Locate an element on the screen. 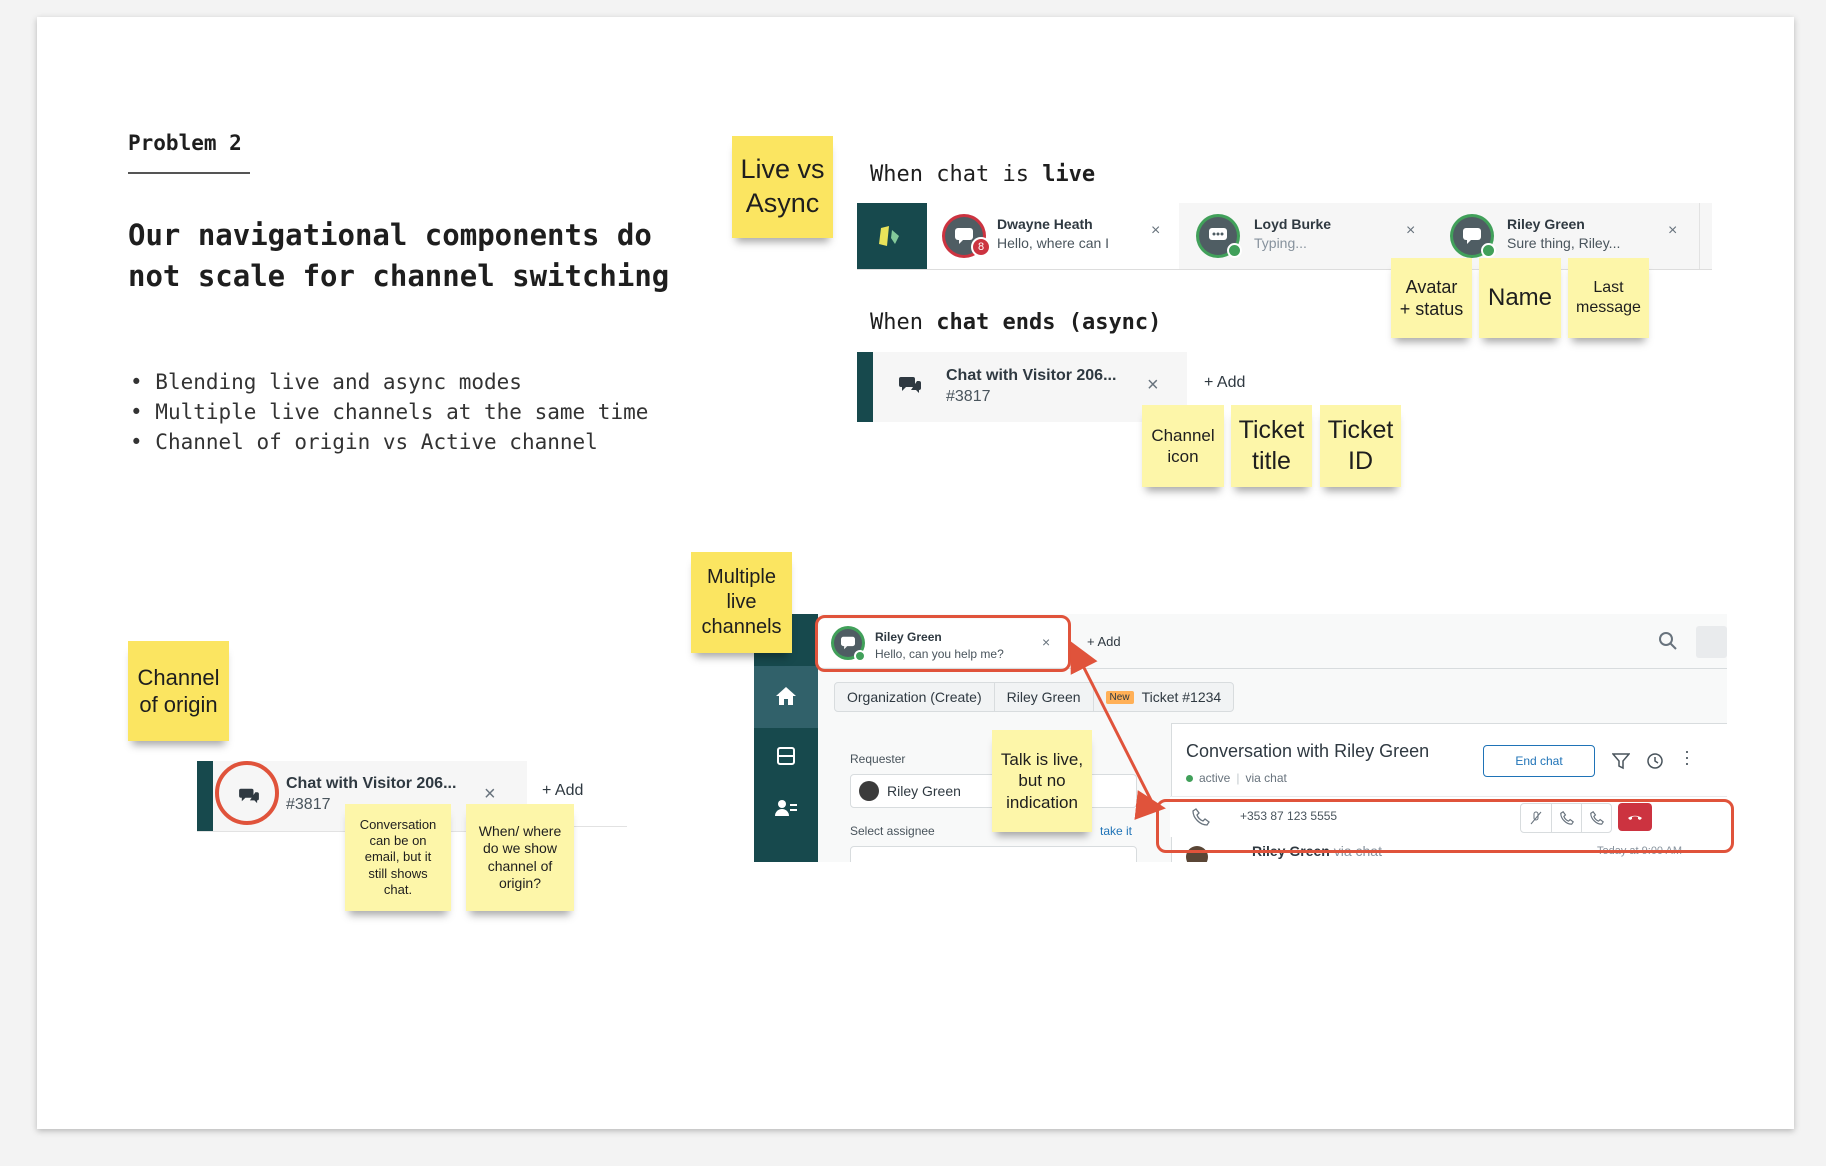 The image size is (1826, 1166). sticky-multiple-live: Multiple live channels is located at coordinates (741, 602).